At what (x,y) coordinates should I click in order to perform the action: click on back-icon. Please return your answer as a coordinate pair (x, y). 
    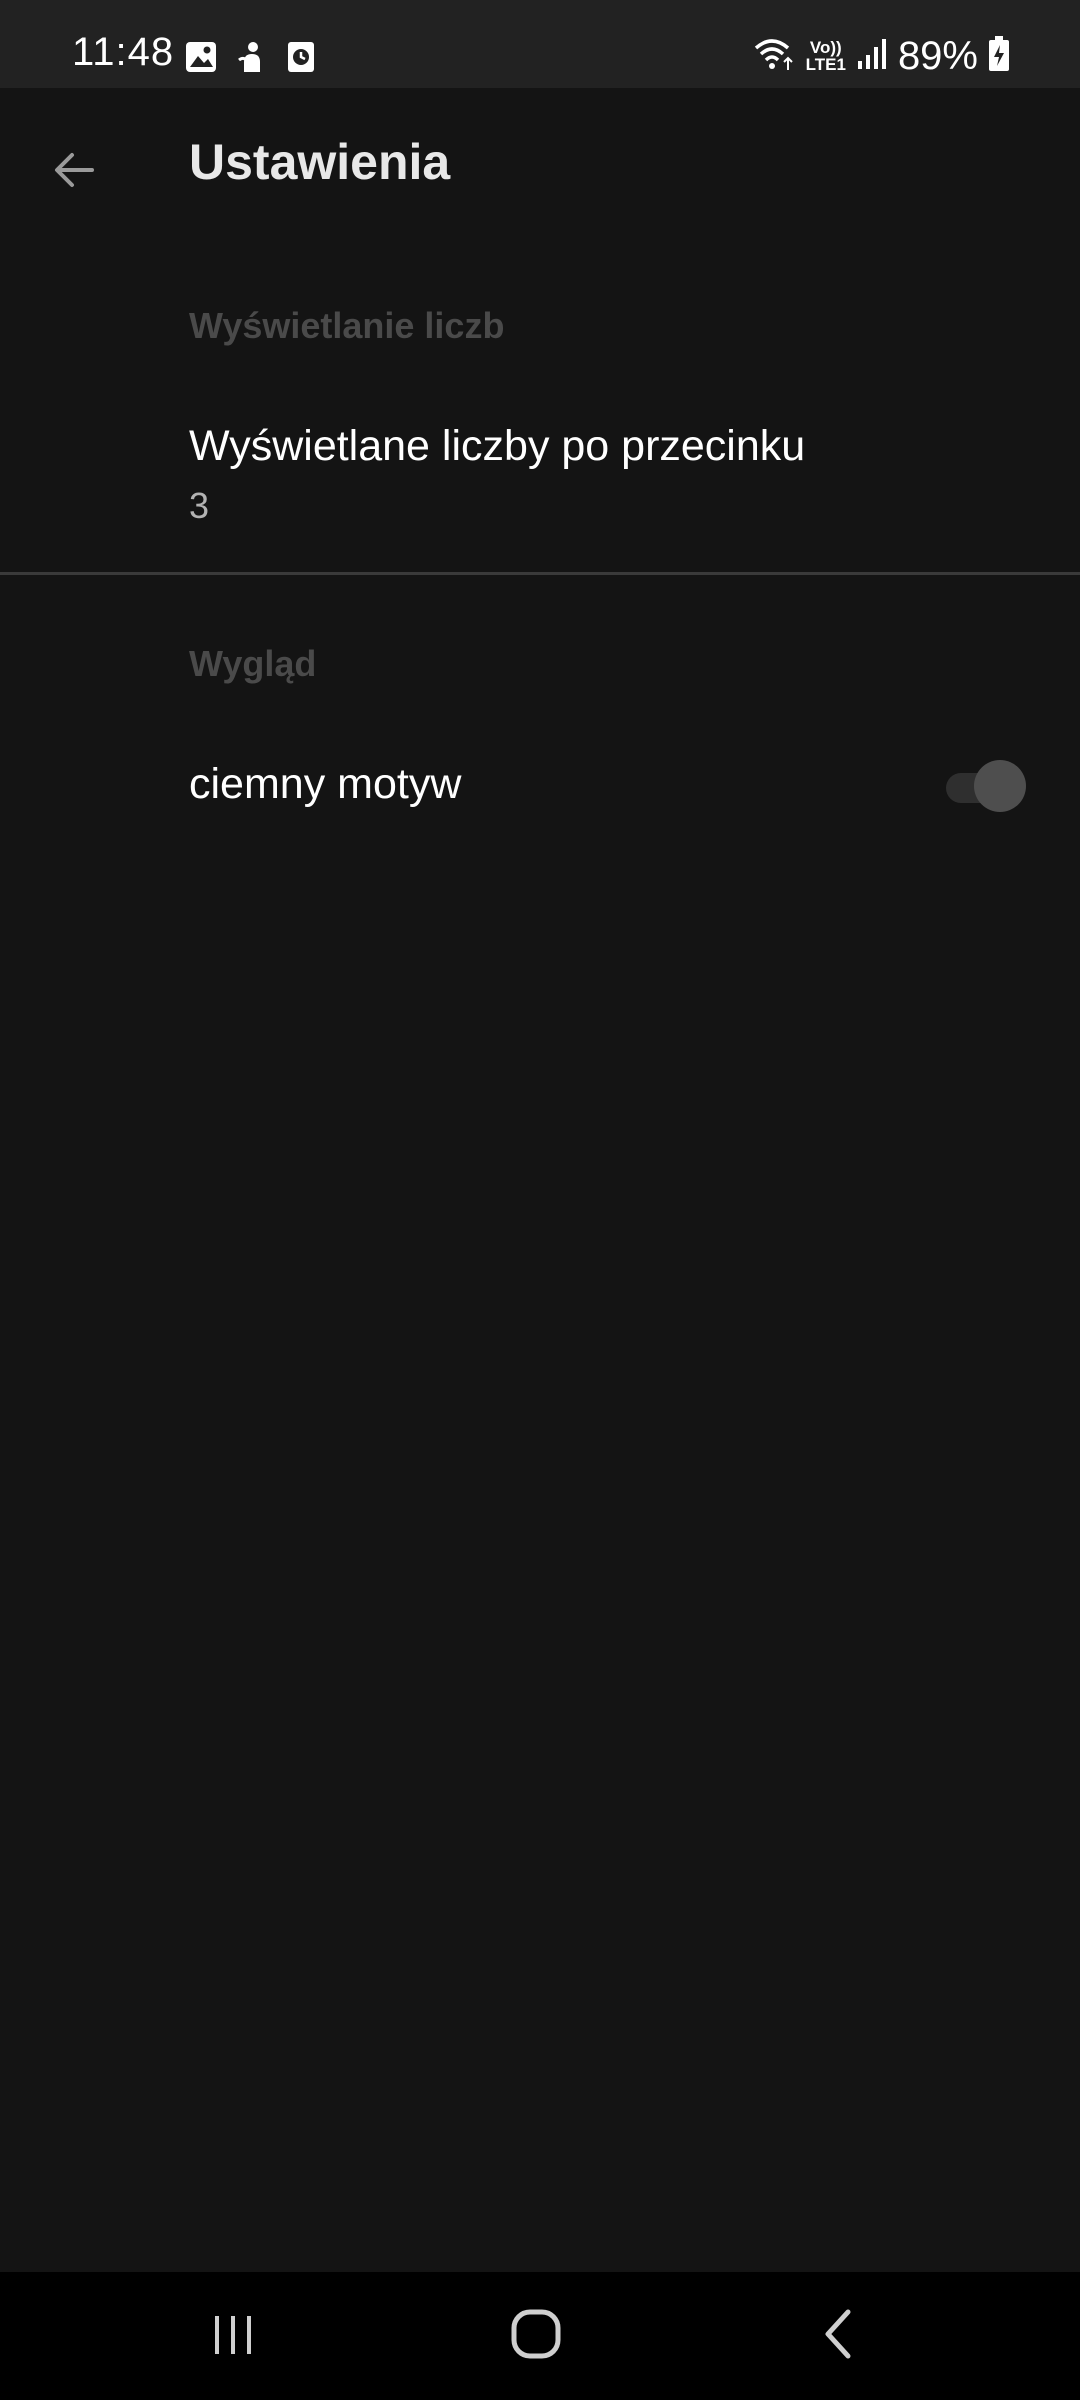
    Looking at the image, I should click on (838, 2336).